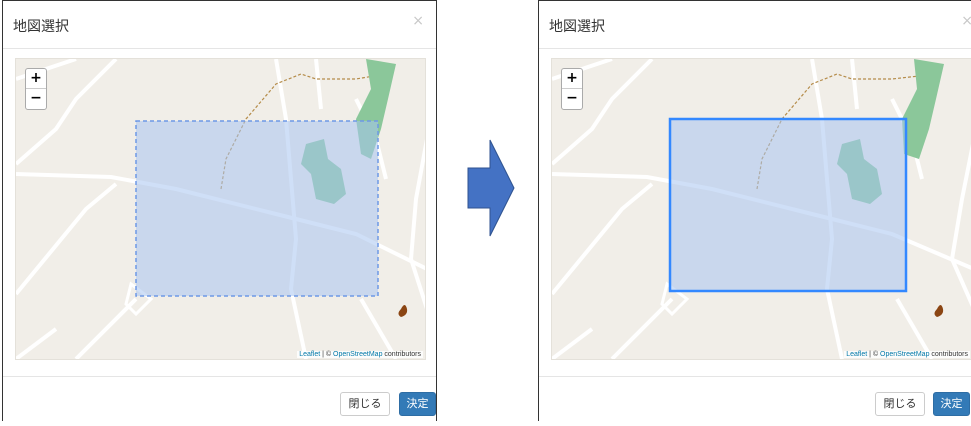  I want to click on right-arrow-icon, so click(491, 188).